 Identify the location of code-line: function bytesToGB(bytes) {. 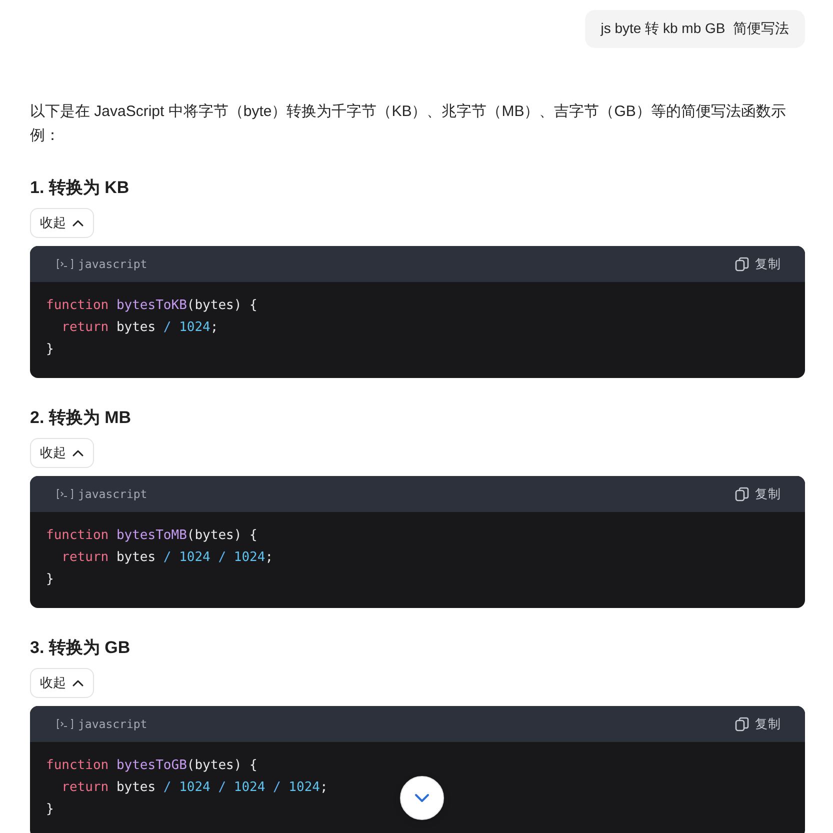
(152, 766).